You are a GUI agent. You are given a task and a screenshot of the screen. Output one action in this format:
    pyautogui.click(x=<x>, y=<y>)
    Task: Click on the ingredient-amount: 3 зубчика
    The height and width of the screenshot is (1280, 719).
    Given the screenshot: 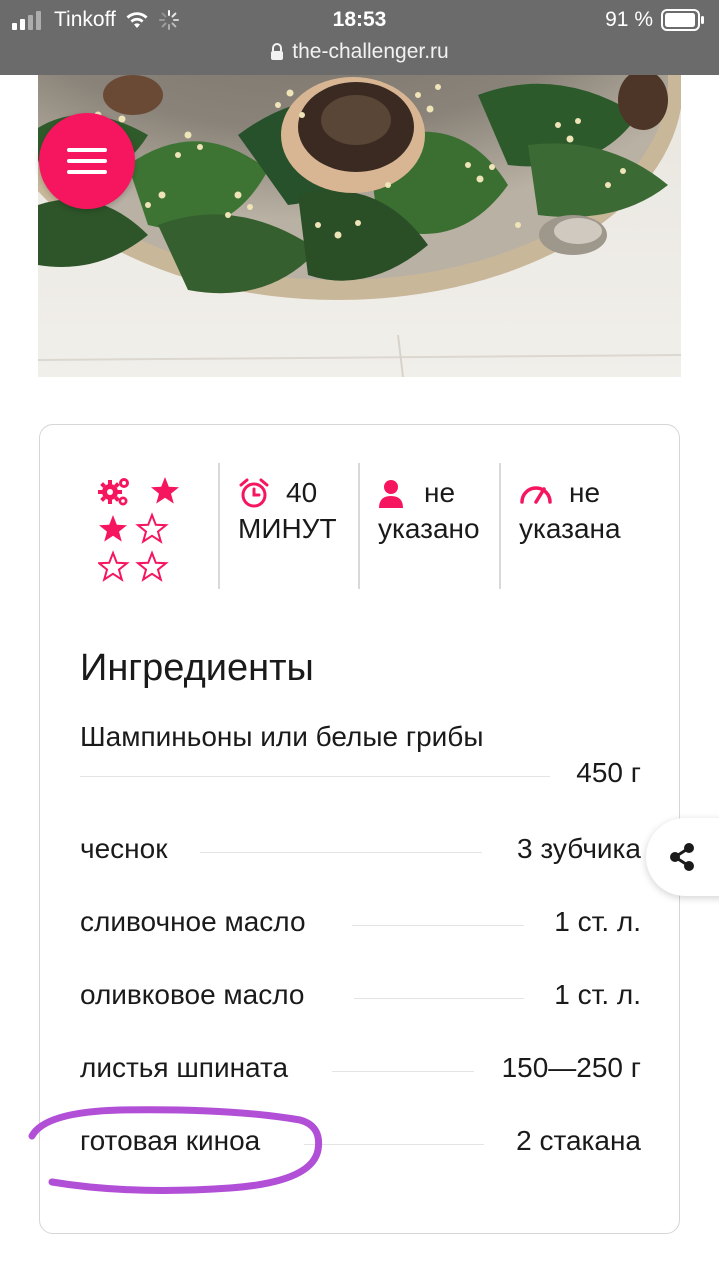 What is the action you would take?
    pyautogui.click(x=579, y=849)
    